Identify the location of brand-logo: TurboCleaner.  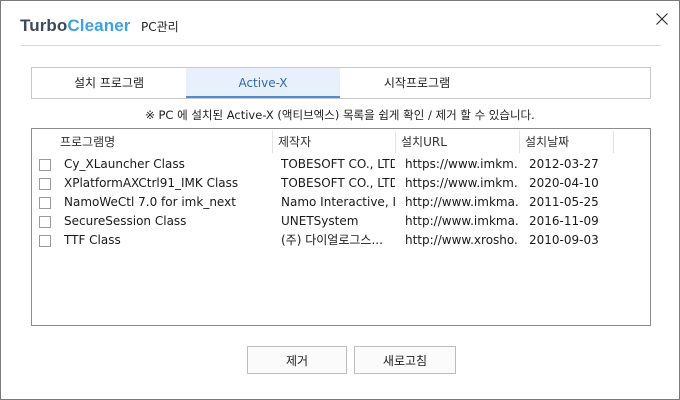
(75, 26).